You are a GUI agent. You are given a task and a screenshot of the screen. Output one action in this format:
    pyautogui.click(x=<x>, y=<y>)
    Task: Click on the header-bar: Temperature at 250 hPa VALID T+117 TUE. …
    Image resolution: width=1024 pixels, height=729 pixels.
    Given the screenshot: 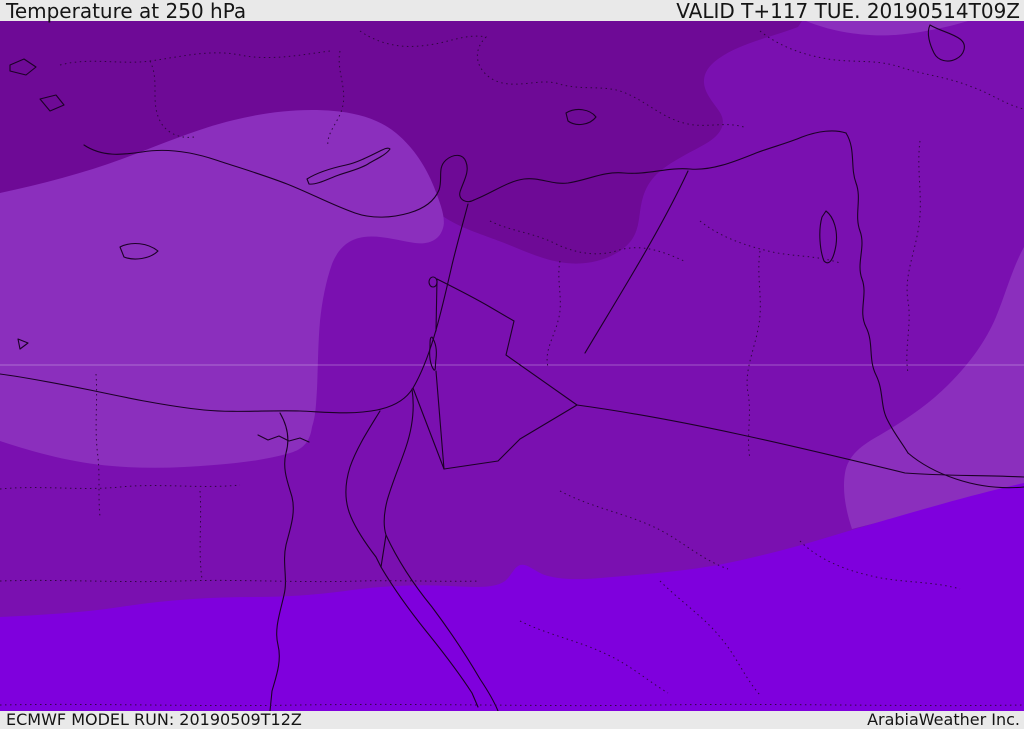 What is the action you would take?
    pyautogui.click(x=512, y=10)
    